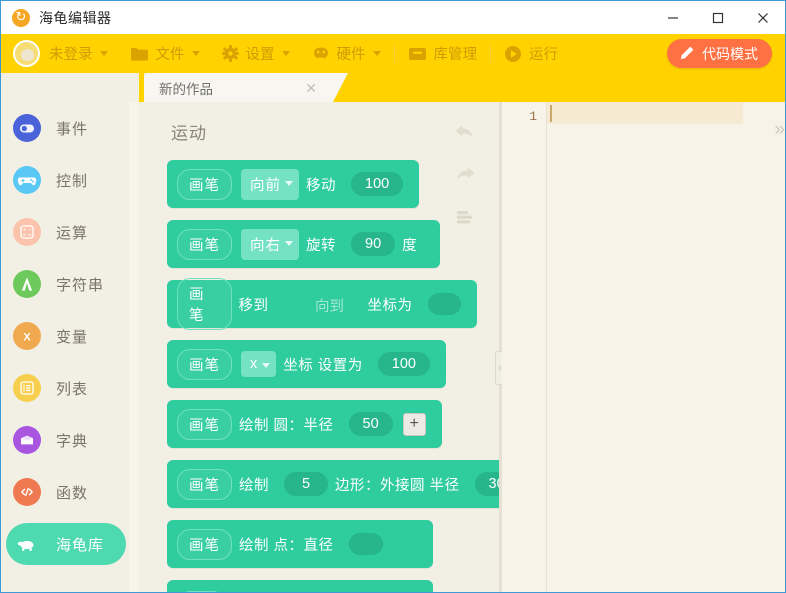 This screenshot has width=786, height=593. What do you see at coordinates (533, 116) in the screenshot?
I see `line-number: 1` at bounding box center [533, 116].